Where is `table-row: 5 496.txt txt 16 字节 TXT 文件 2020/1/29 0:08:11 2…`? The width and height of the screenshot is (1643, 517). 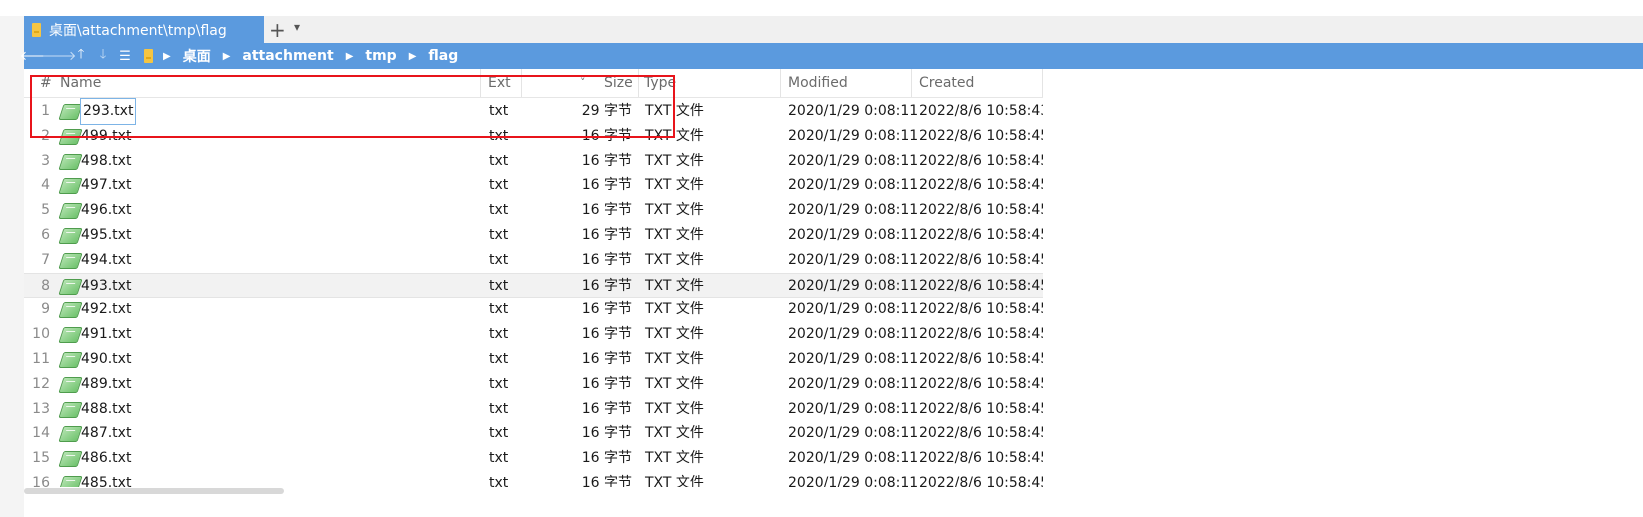 table-row: 5 496.txt txt 16 字节 TXT 文件 2020/1/29 0:08:11 2… is located at coordinates (533, 210).